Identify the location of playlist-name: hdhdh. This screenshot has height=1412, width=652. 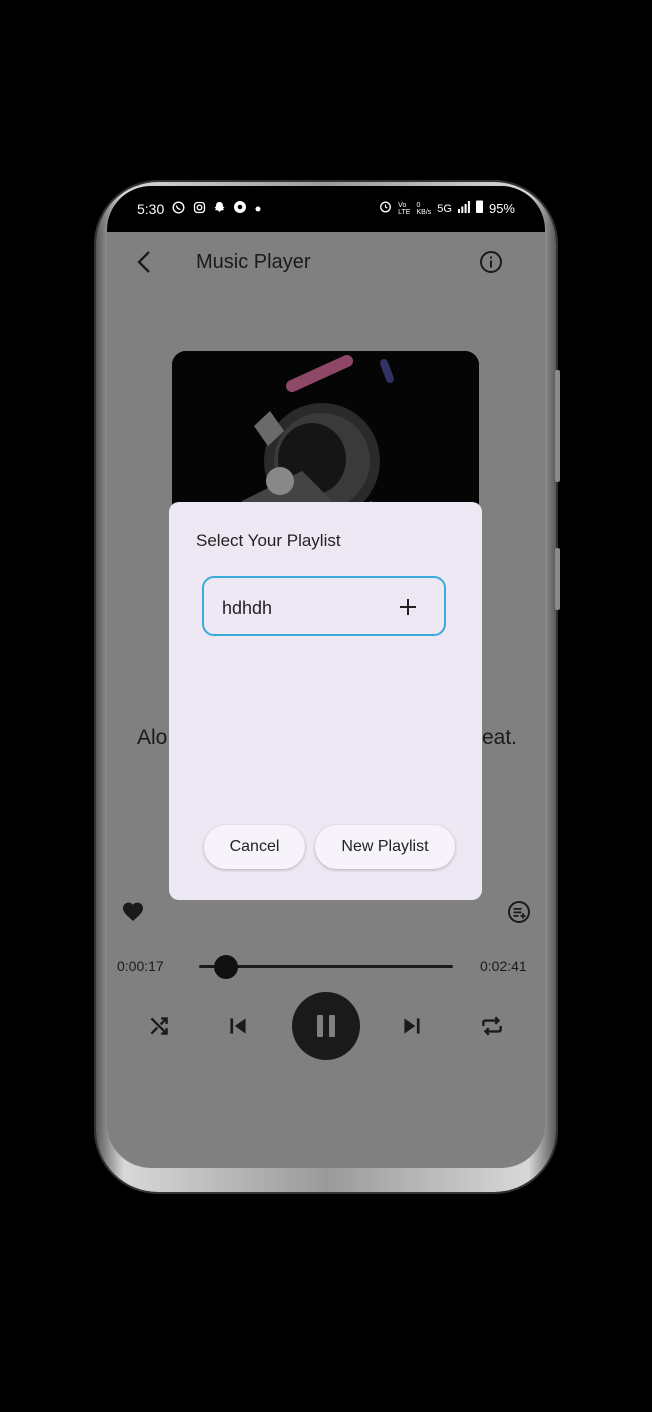
(247, 608).